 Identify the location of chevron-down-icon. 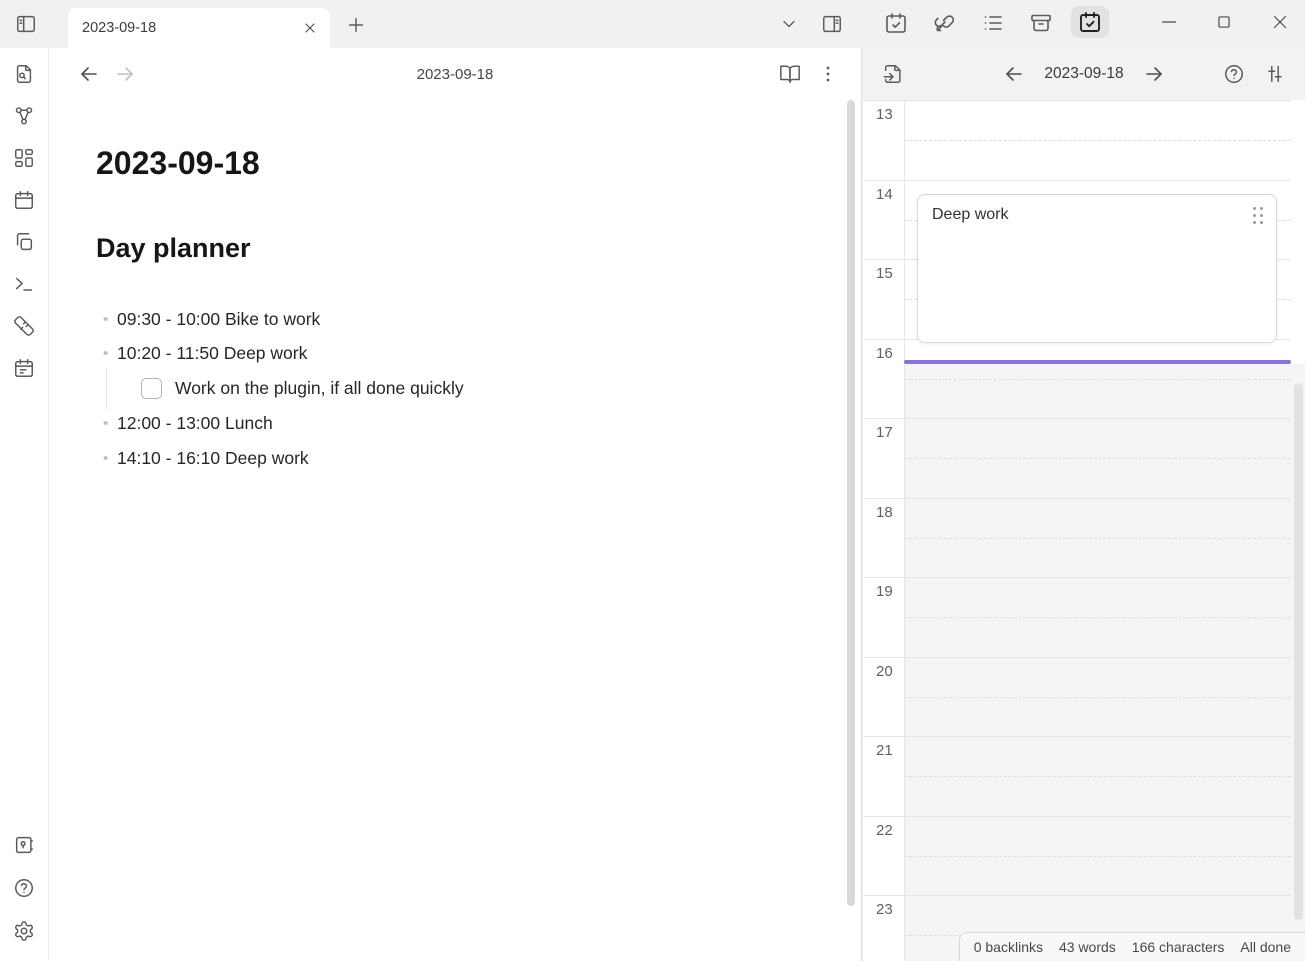
(789, 24).